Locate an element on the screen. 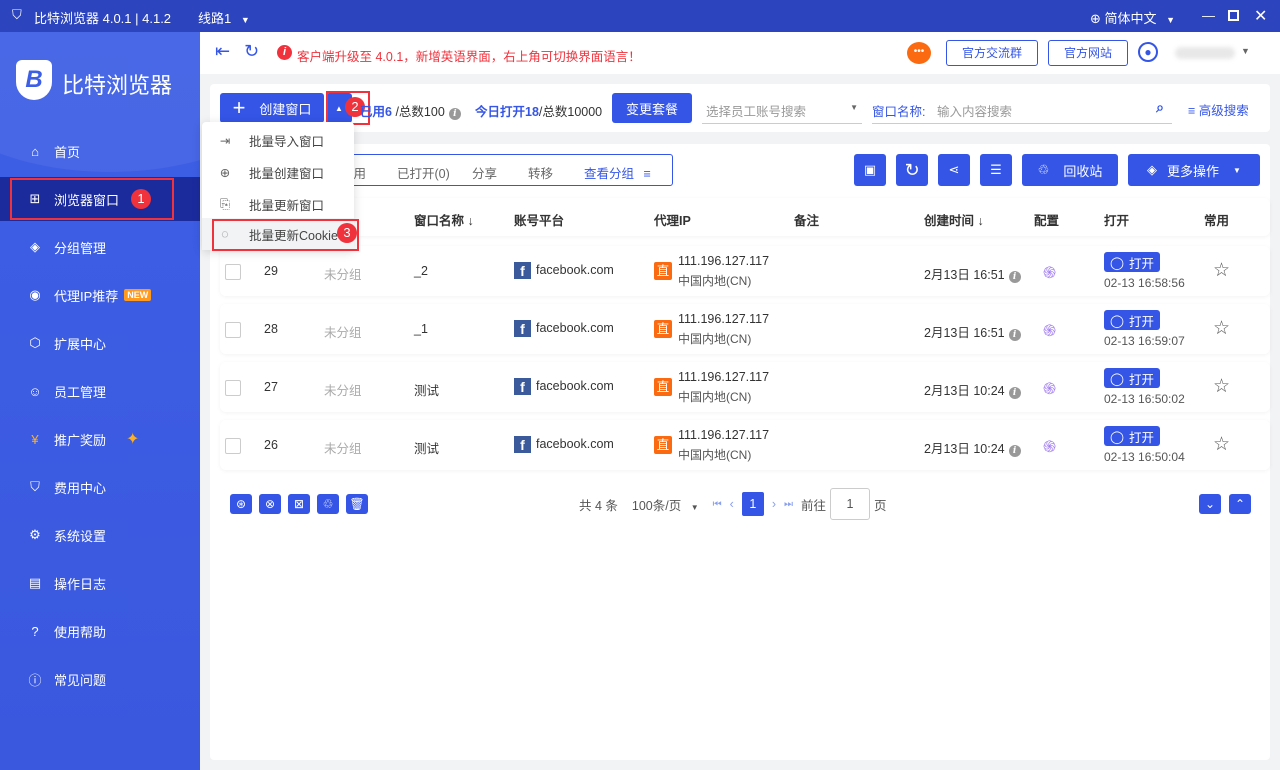 The image size is (1280, 770). community-button: 官方交流群 is located at coordinates (992, 53).